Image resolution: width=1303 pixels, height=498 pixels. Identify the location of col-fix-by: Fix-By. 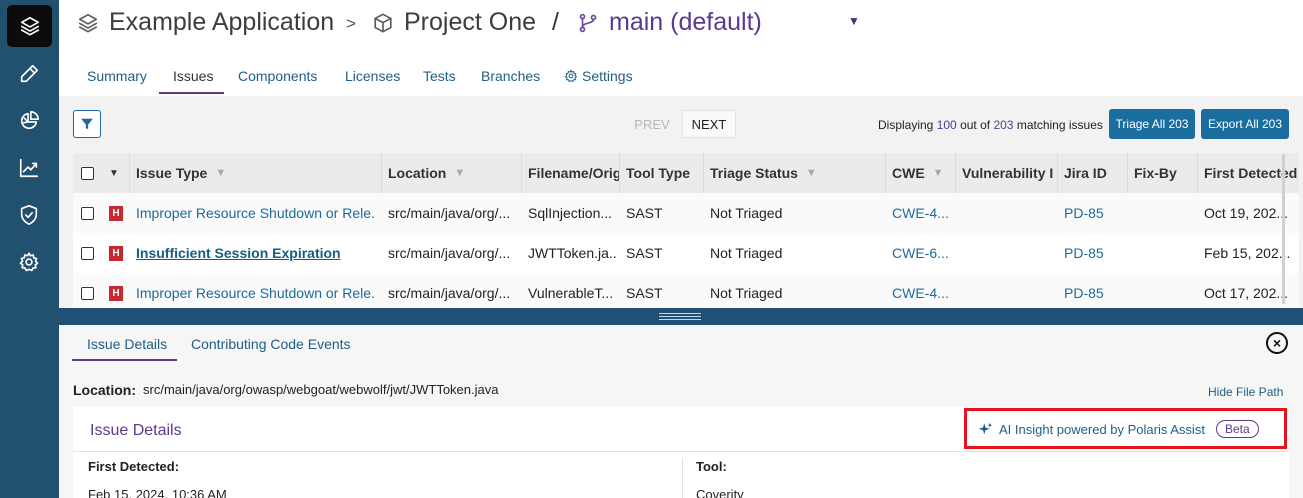
(1162, 173).